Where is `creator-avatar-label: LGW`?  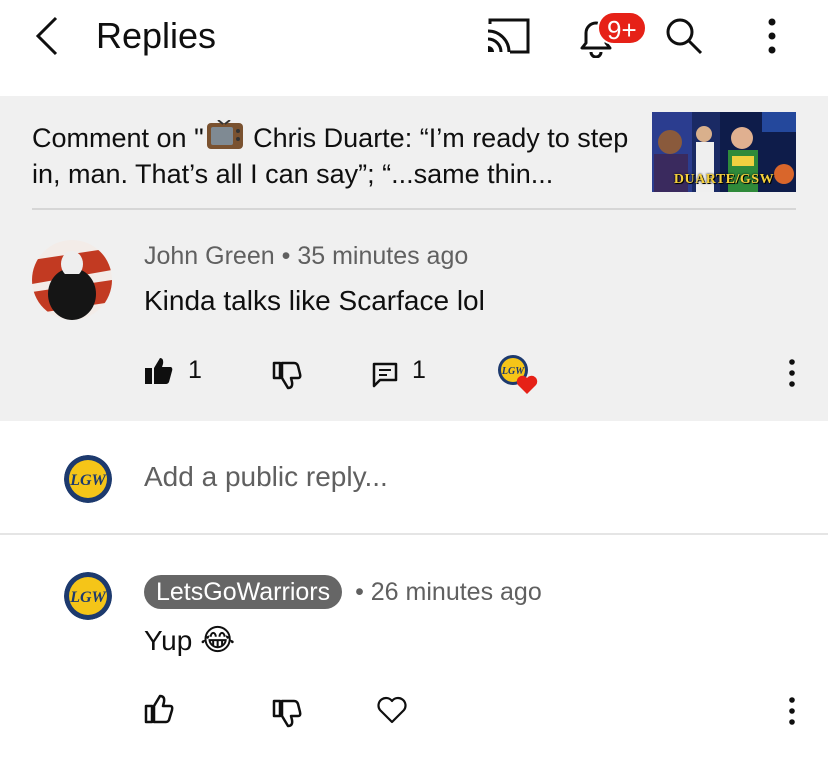
creator-avatar-label: LGW is located at coordinates (513, 371).